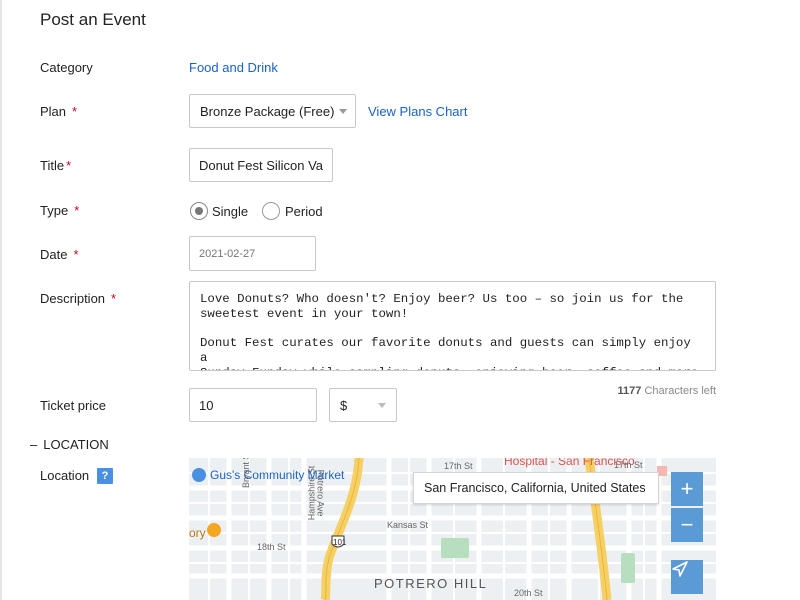 This screenshot has width=800, height=600. What do you see at coordinates (230, 211) in the screenshot?
I see `type-single-label: Single` at bounding box center [230, 211].